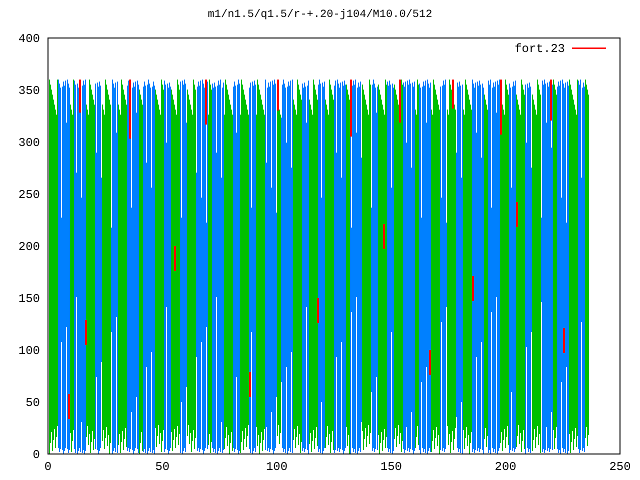 This screenshot has width=640, height=480. What do you see at coordinates (36, 455) in the screenshot?
I see `y-tick-label: 0` at bounding box center [36, 455].